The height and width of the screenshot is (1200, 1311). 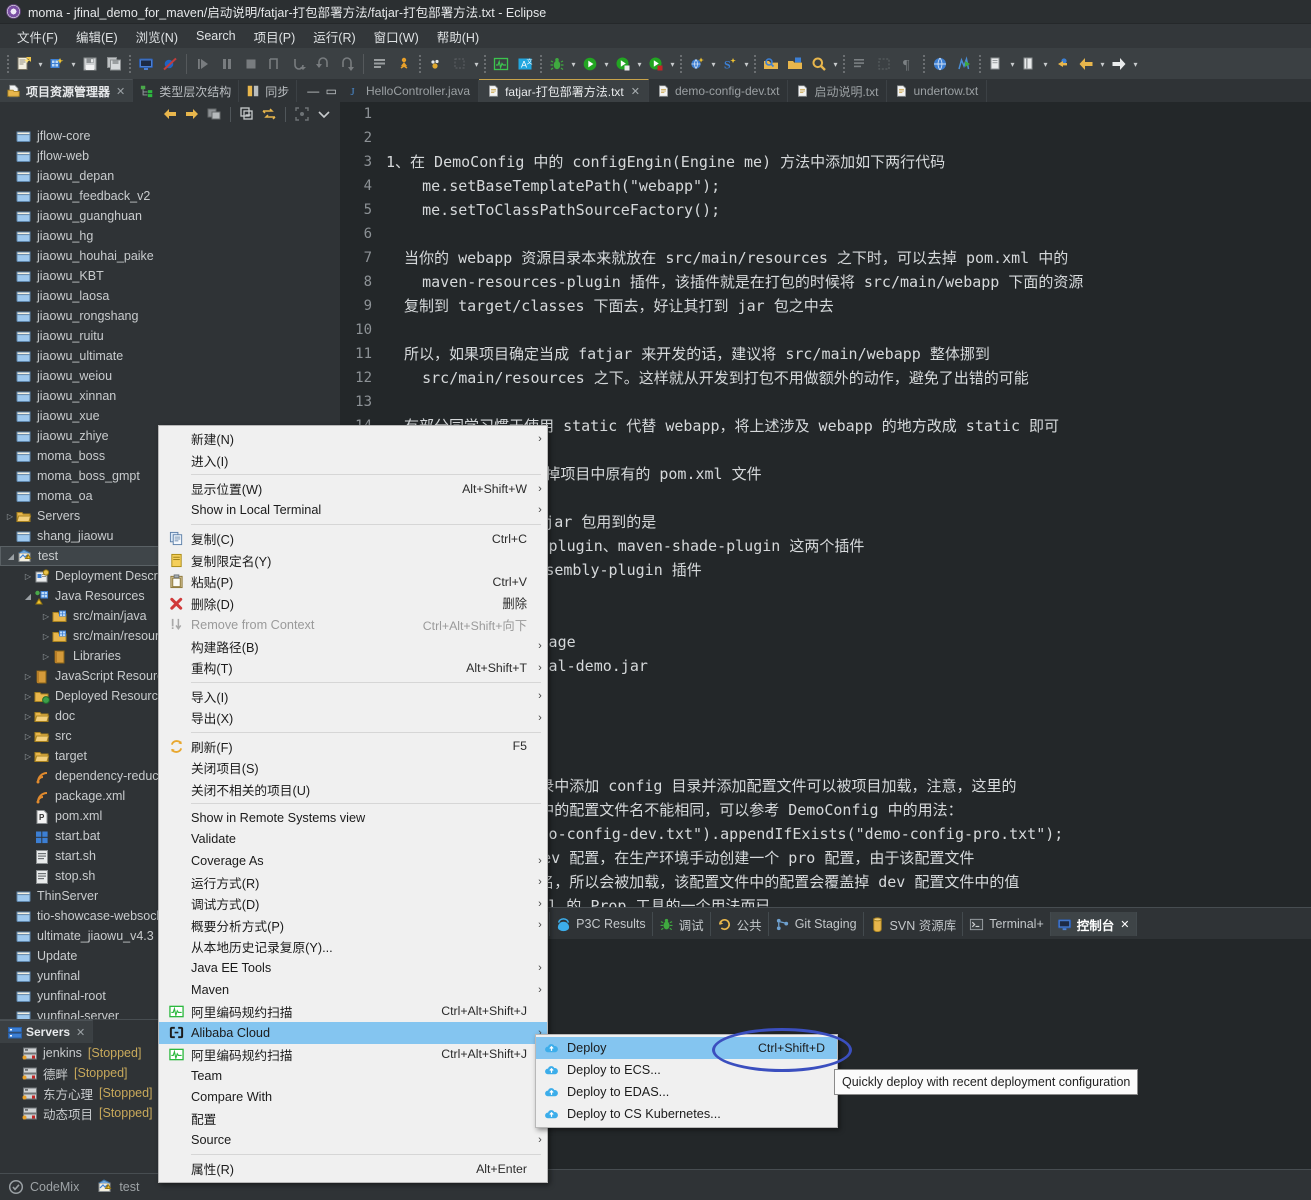 I want to click on bottom-view-tab: 控制台 ✕, so click(x=1093, y=924).